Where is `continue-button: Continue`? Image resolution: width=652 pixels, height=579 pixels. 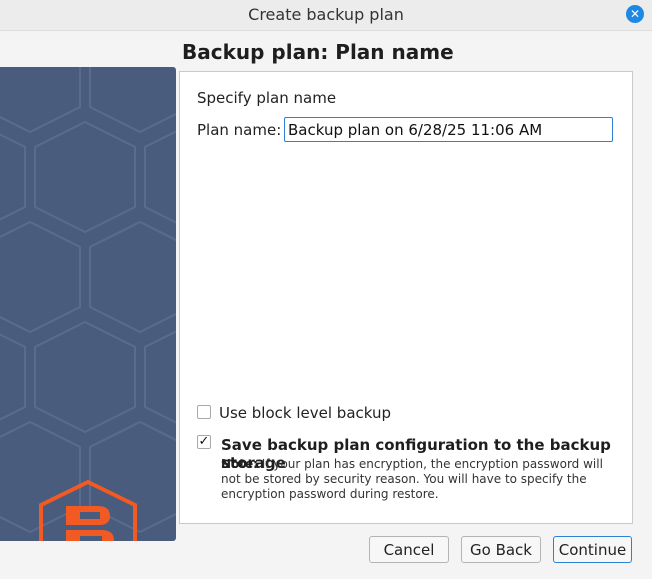
continue-button: Continue is located at coordinates (592, 549).